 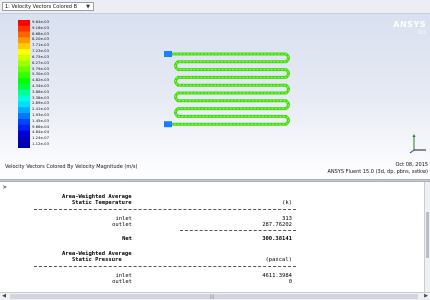 I want to click on pressure-unit: (pascal), so click(x=279, y=260).